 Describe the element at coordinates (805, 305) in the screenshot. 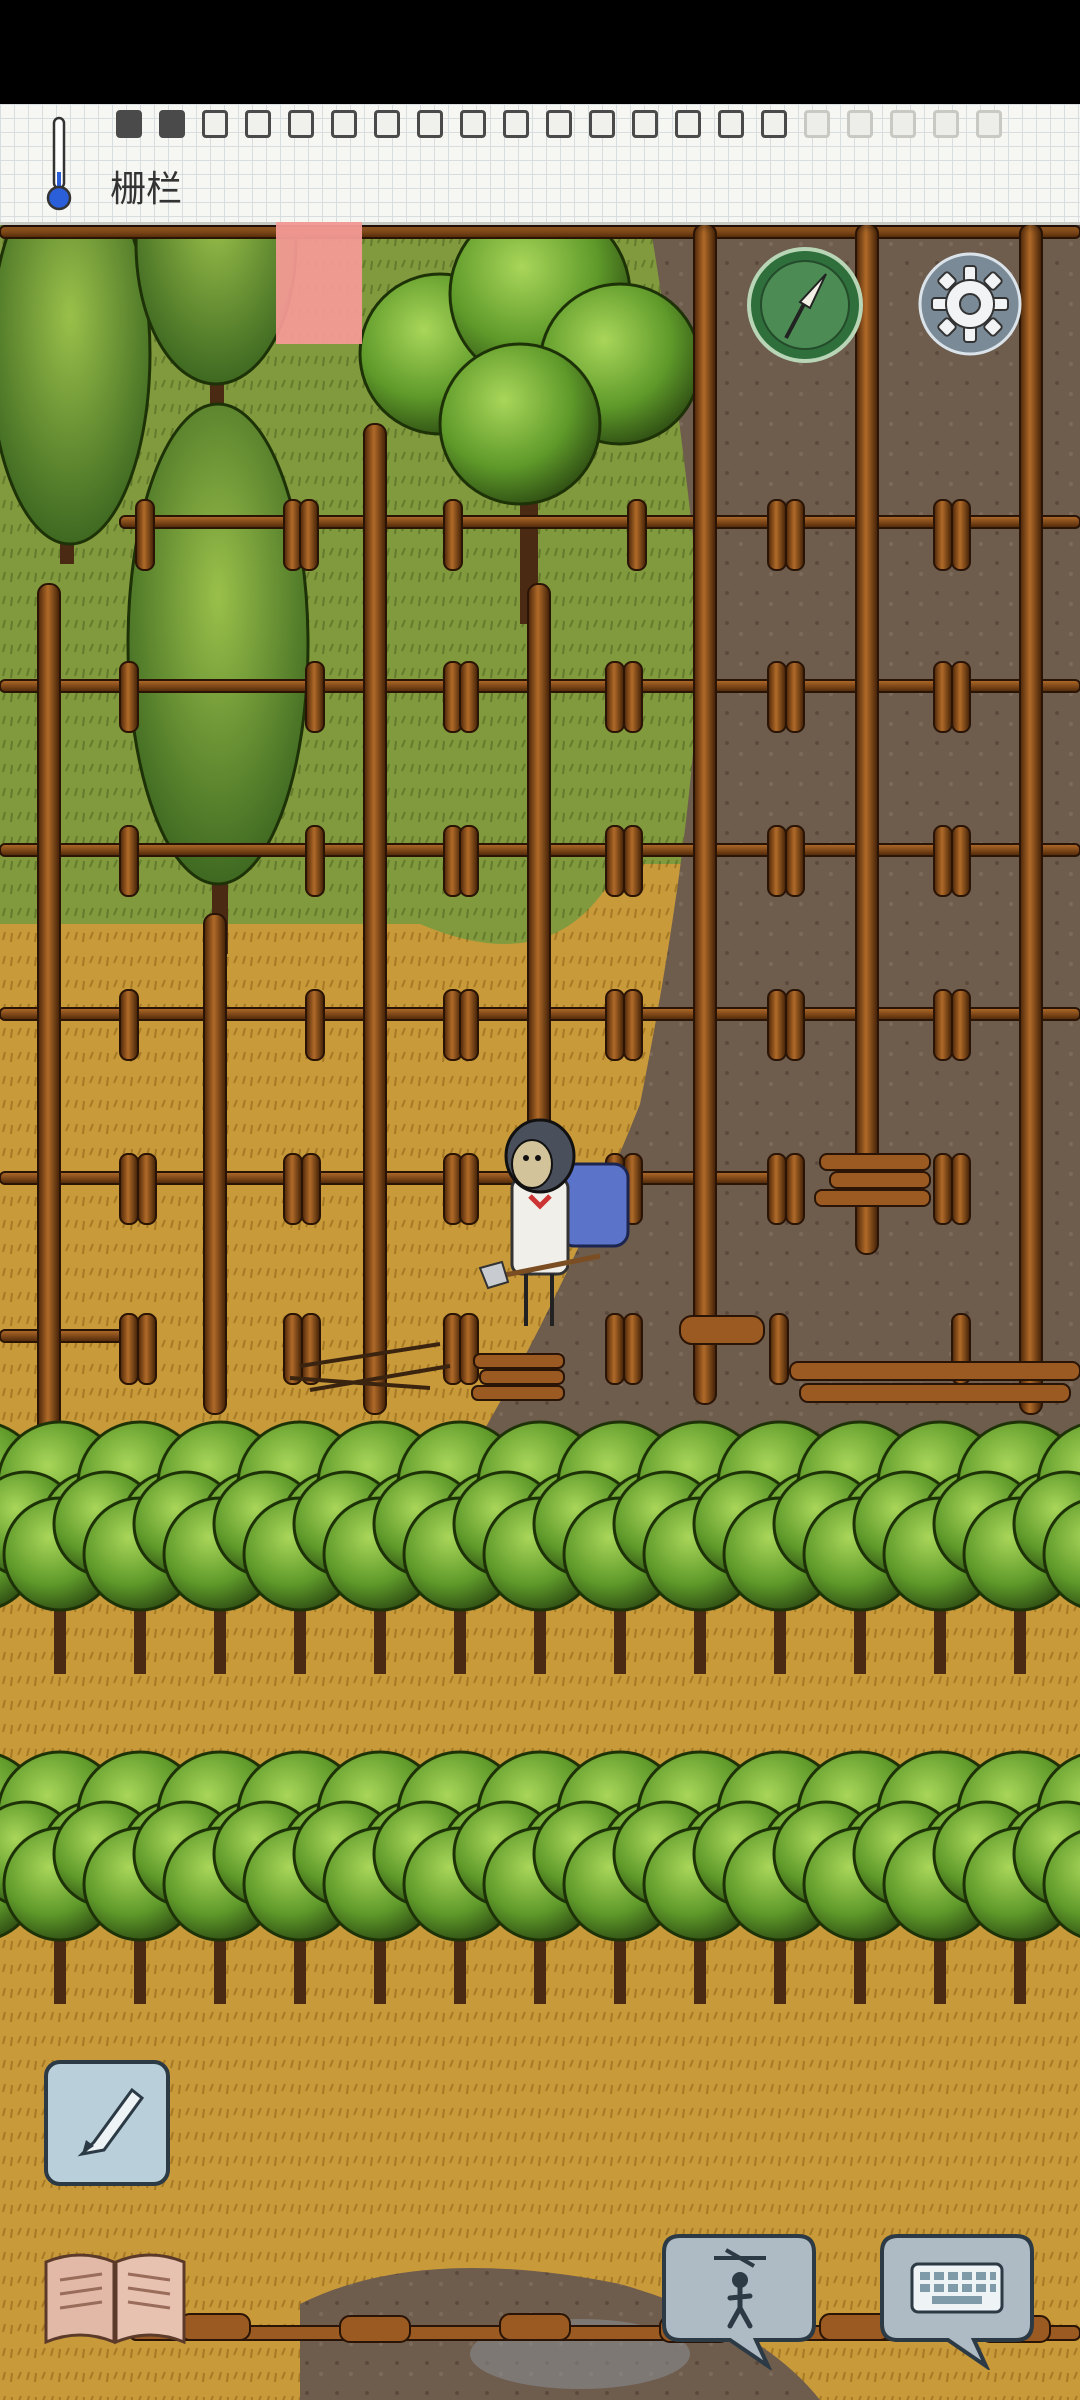

I see `compass-icon` at that location.